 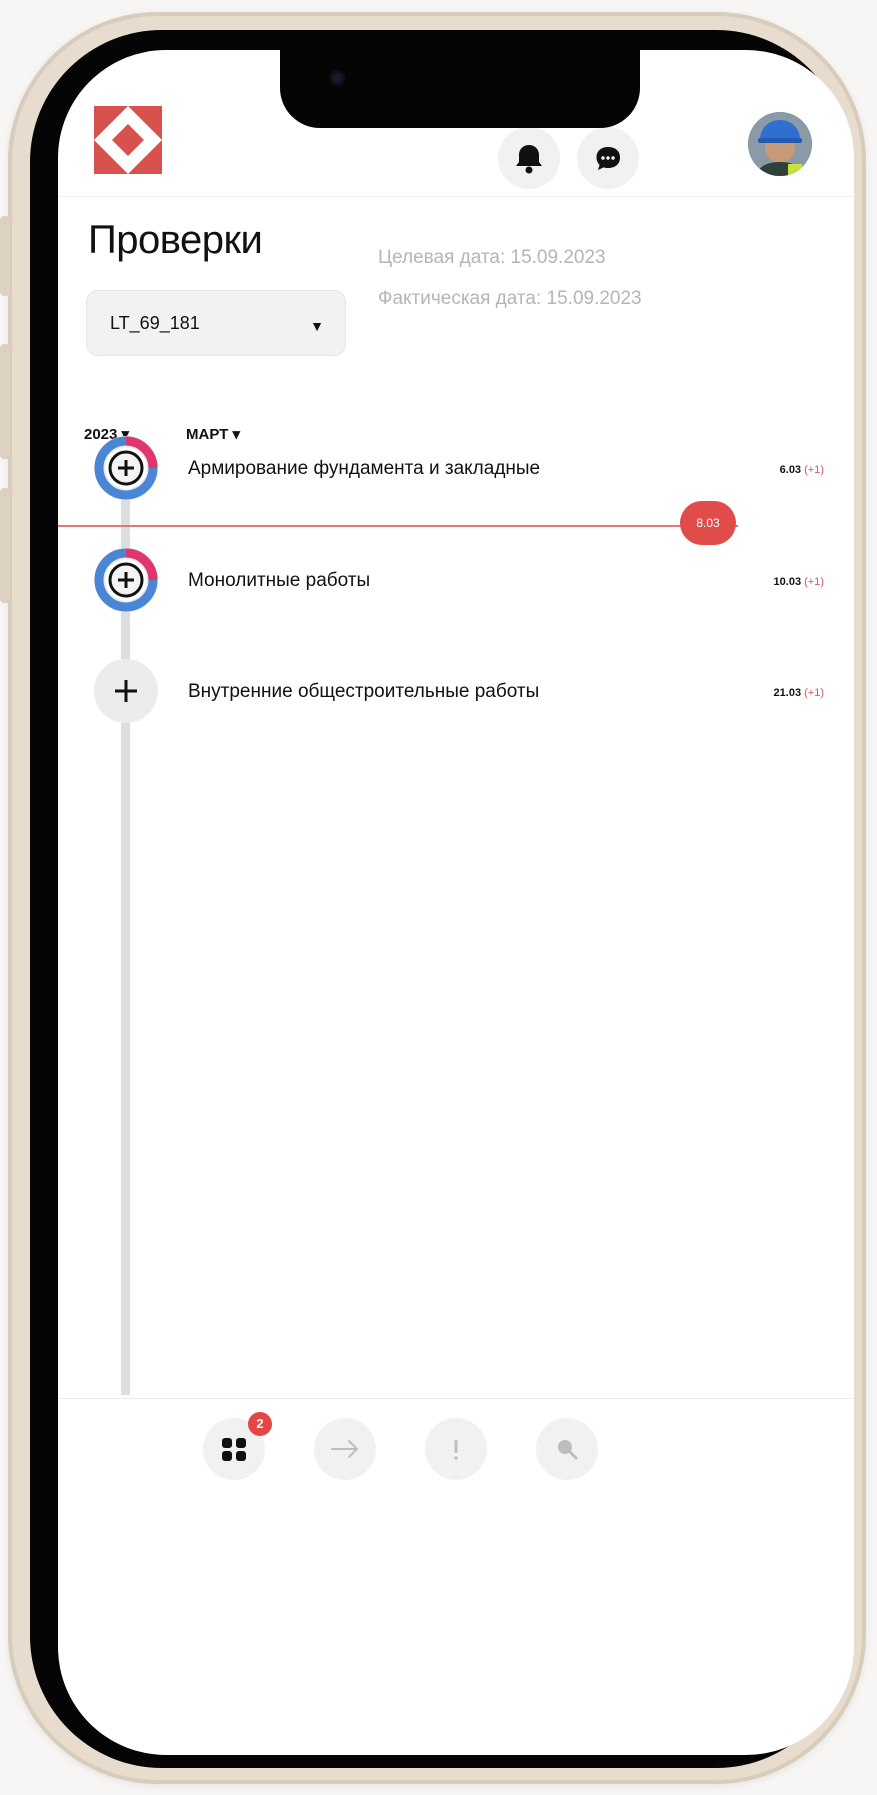 I want to click on side-button-volume-up, so click(x=5, y=401).